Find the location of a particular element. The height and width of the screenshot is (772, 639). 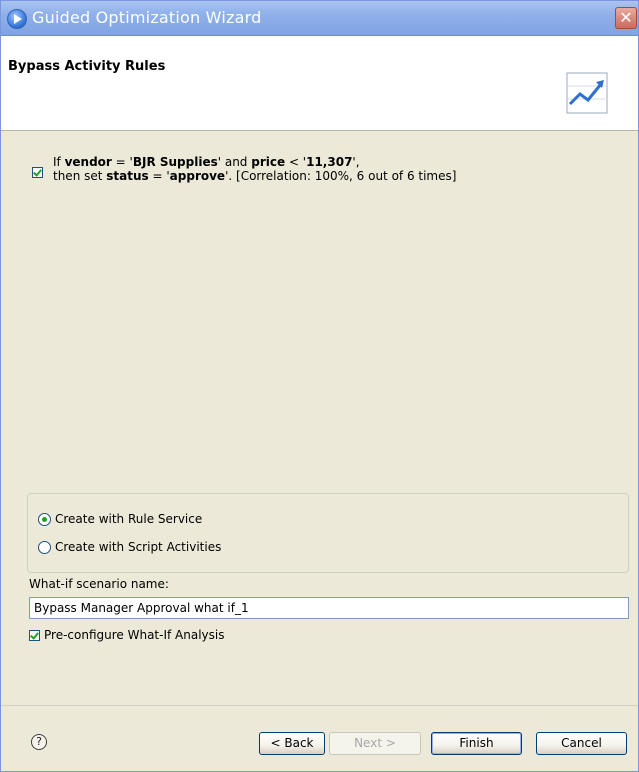

whatif-name-input: Bypass Manager Approval what if_1 is located at coordinates (329, 608).